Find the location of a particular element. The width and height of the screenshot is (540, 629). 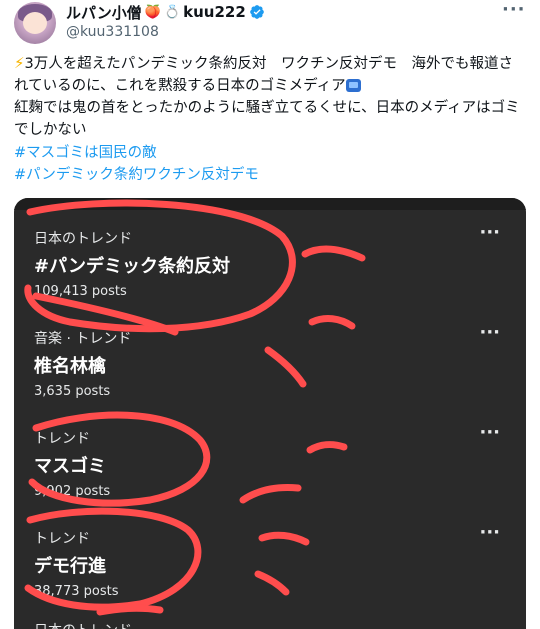

display-name: ルパン小僧 is located at coordinates (104, 12).